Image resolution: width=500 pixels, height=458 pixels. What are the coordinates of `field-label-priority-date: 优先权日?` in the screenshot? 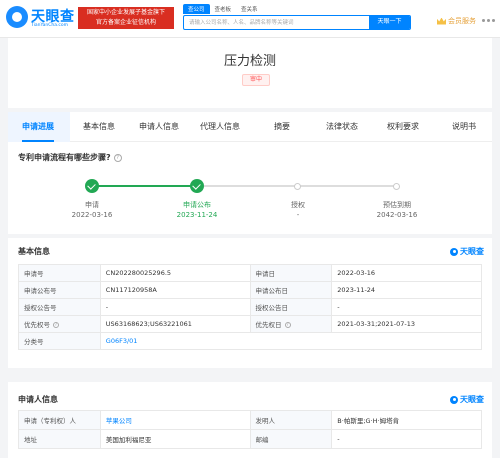 It's located at (291, 324).